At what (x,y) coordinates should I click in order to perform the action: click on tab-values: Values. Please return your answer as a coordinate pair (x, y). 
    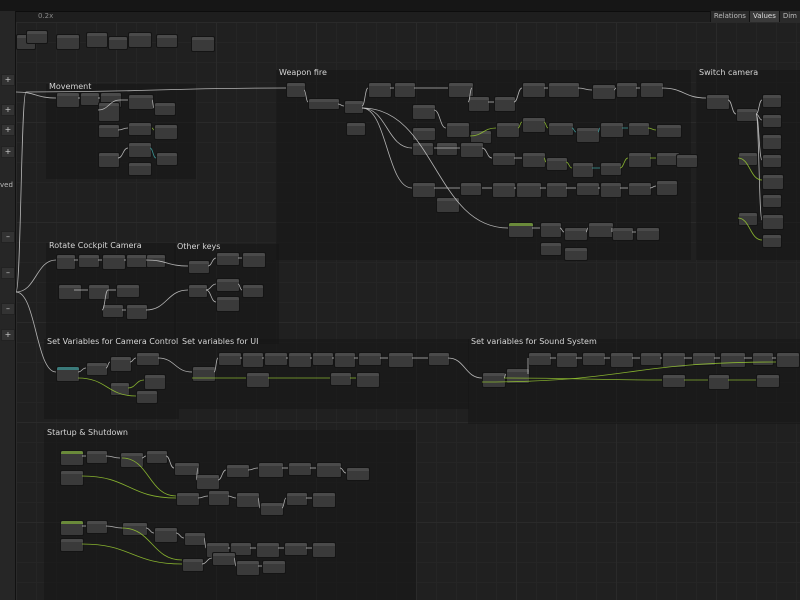
    Looking at the image, I should click on (763, 16).